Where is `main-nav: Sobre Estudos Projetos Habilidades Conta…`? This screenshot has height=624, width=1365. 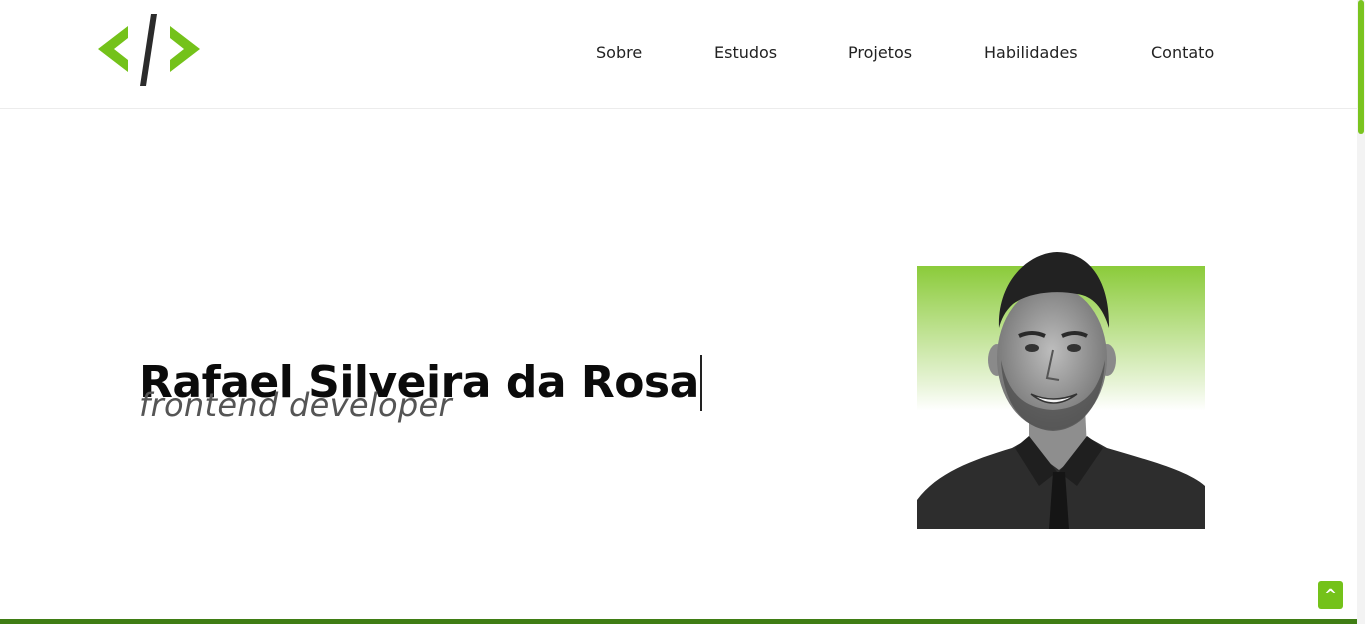
main-nav: Sobre Estudos Projetos Habilidades Conta… is located at coordinates (678, 54).